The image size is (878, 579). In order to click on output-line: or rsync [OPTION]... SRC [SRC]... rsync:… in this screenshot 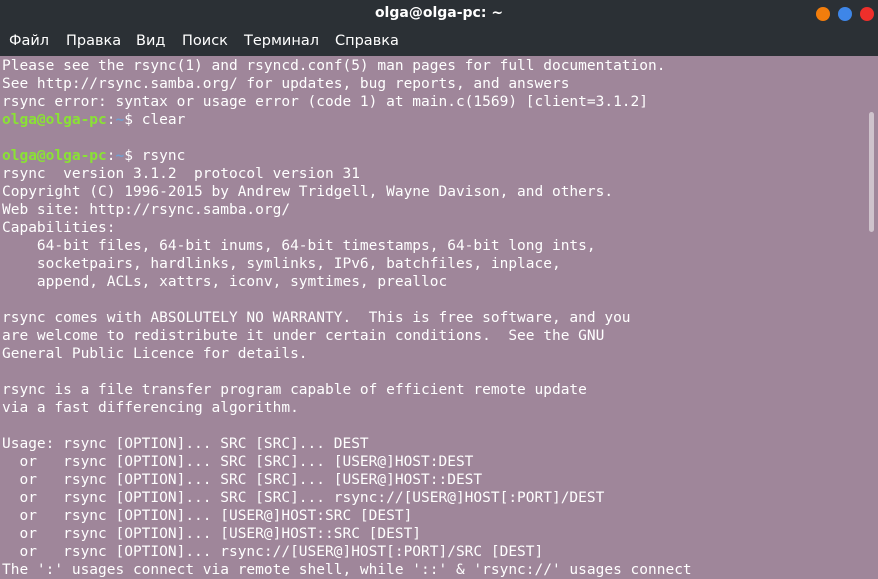, I will do `click(303, 498)`.